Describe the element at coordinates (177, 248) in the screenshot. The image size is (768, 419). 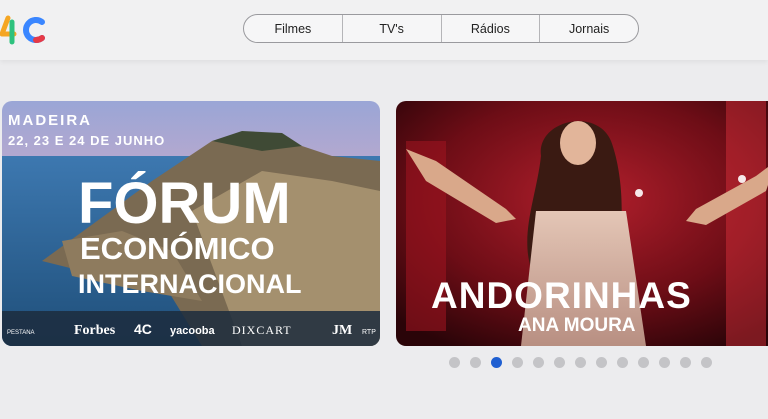
I see `slide-title-line2: ECONÓMICO` at that location.